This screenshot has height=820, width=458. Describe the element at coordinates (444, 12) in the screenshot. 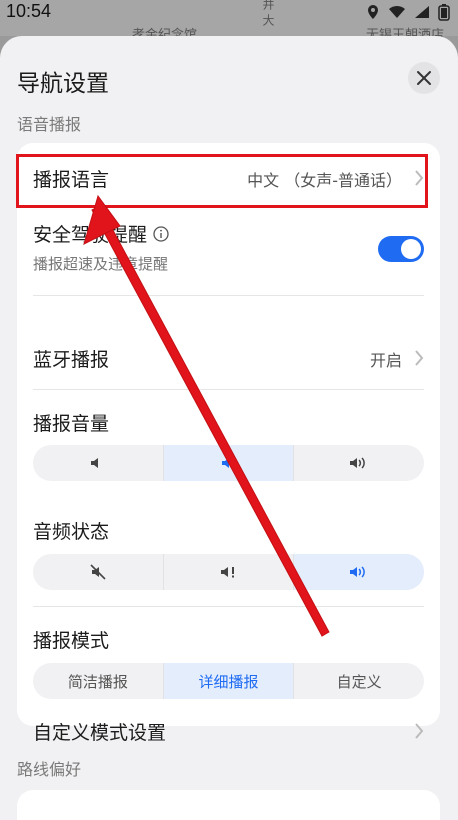

I see `battery-icon` at that location.